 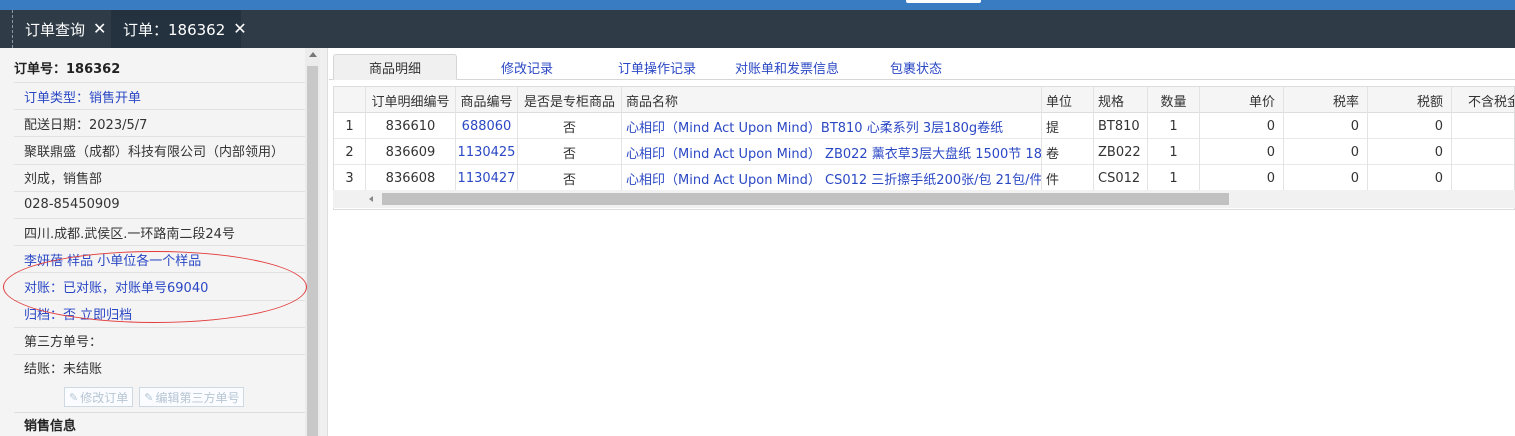 I want to click on tab-label: 订单：186362, so click(x=174, y=29).